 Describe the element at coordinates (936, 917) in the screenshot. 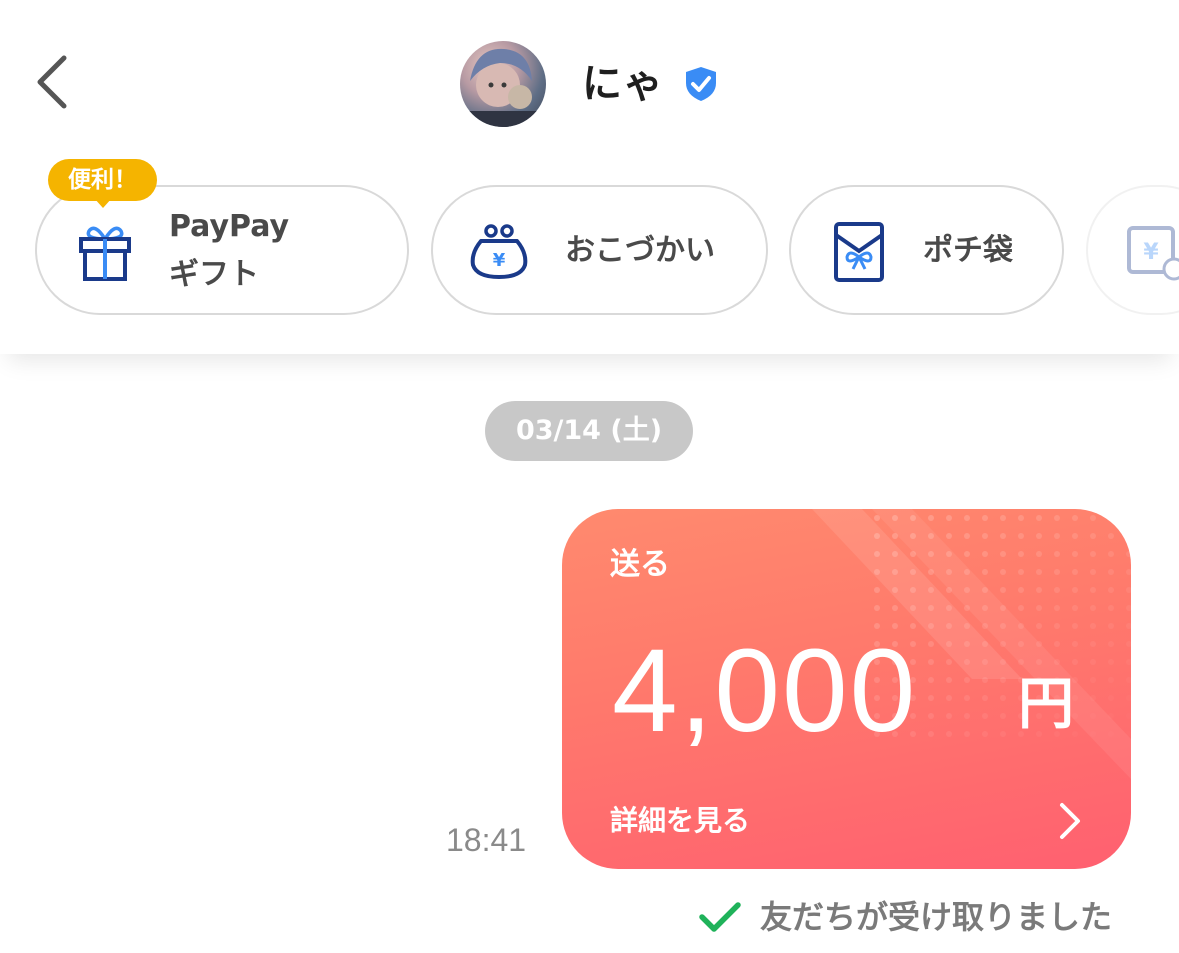

I see `received-status: 友だちが受け取りました` at that location.